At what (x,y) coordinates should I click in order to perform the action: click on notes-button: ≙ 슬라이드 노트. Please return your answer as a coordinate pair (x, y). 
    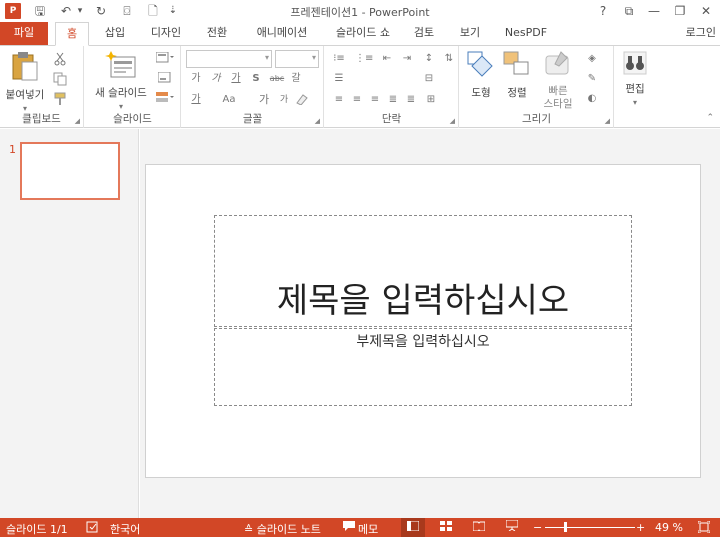
    Looking at the image, I should click on (282, 529).